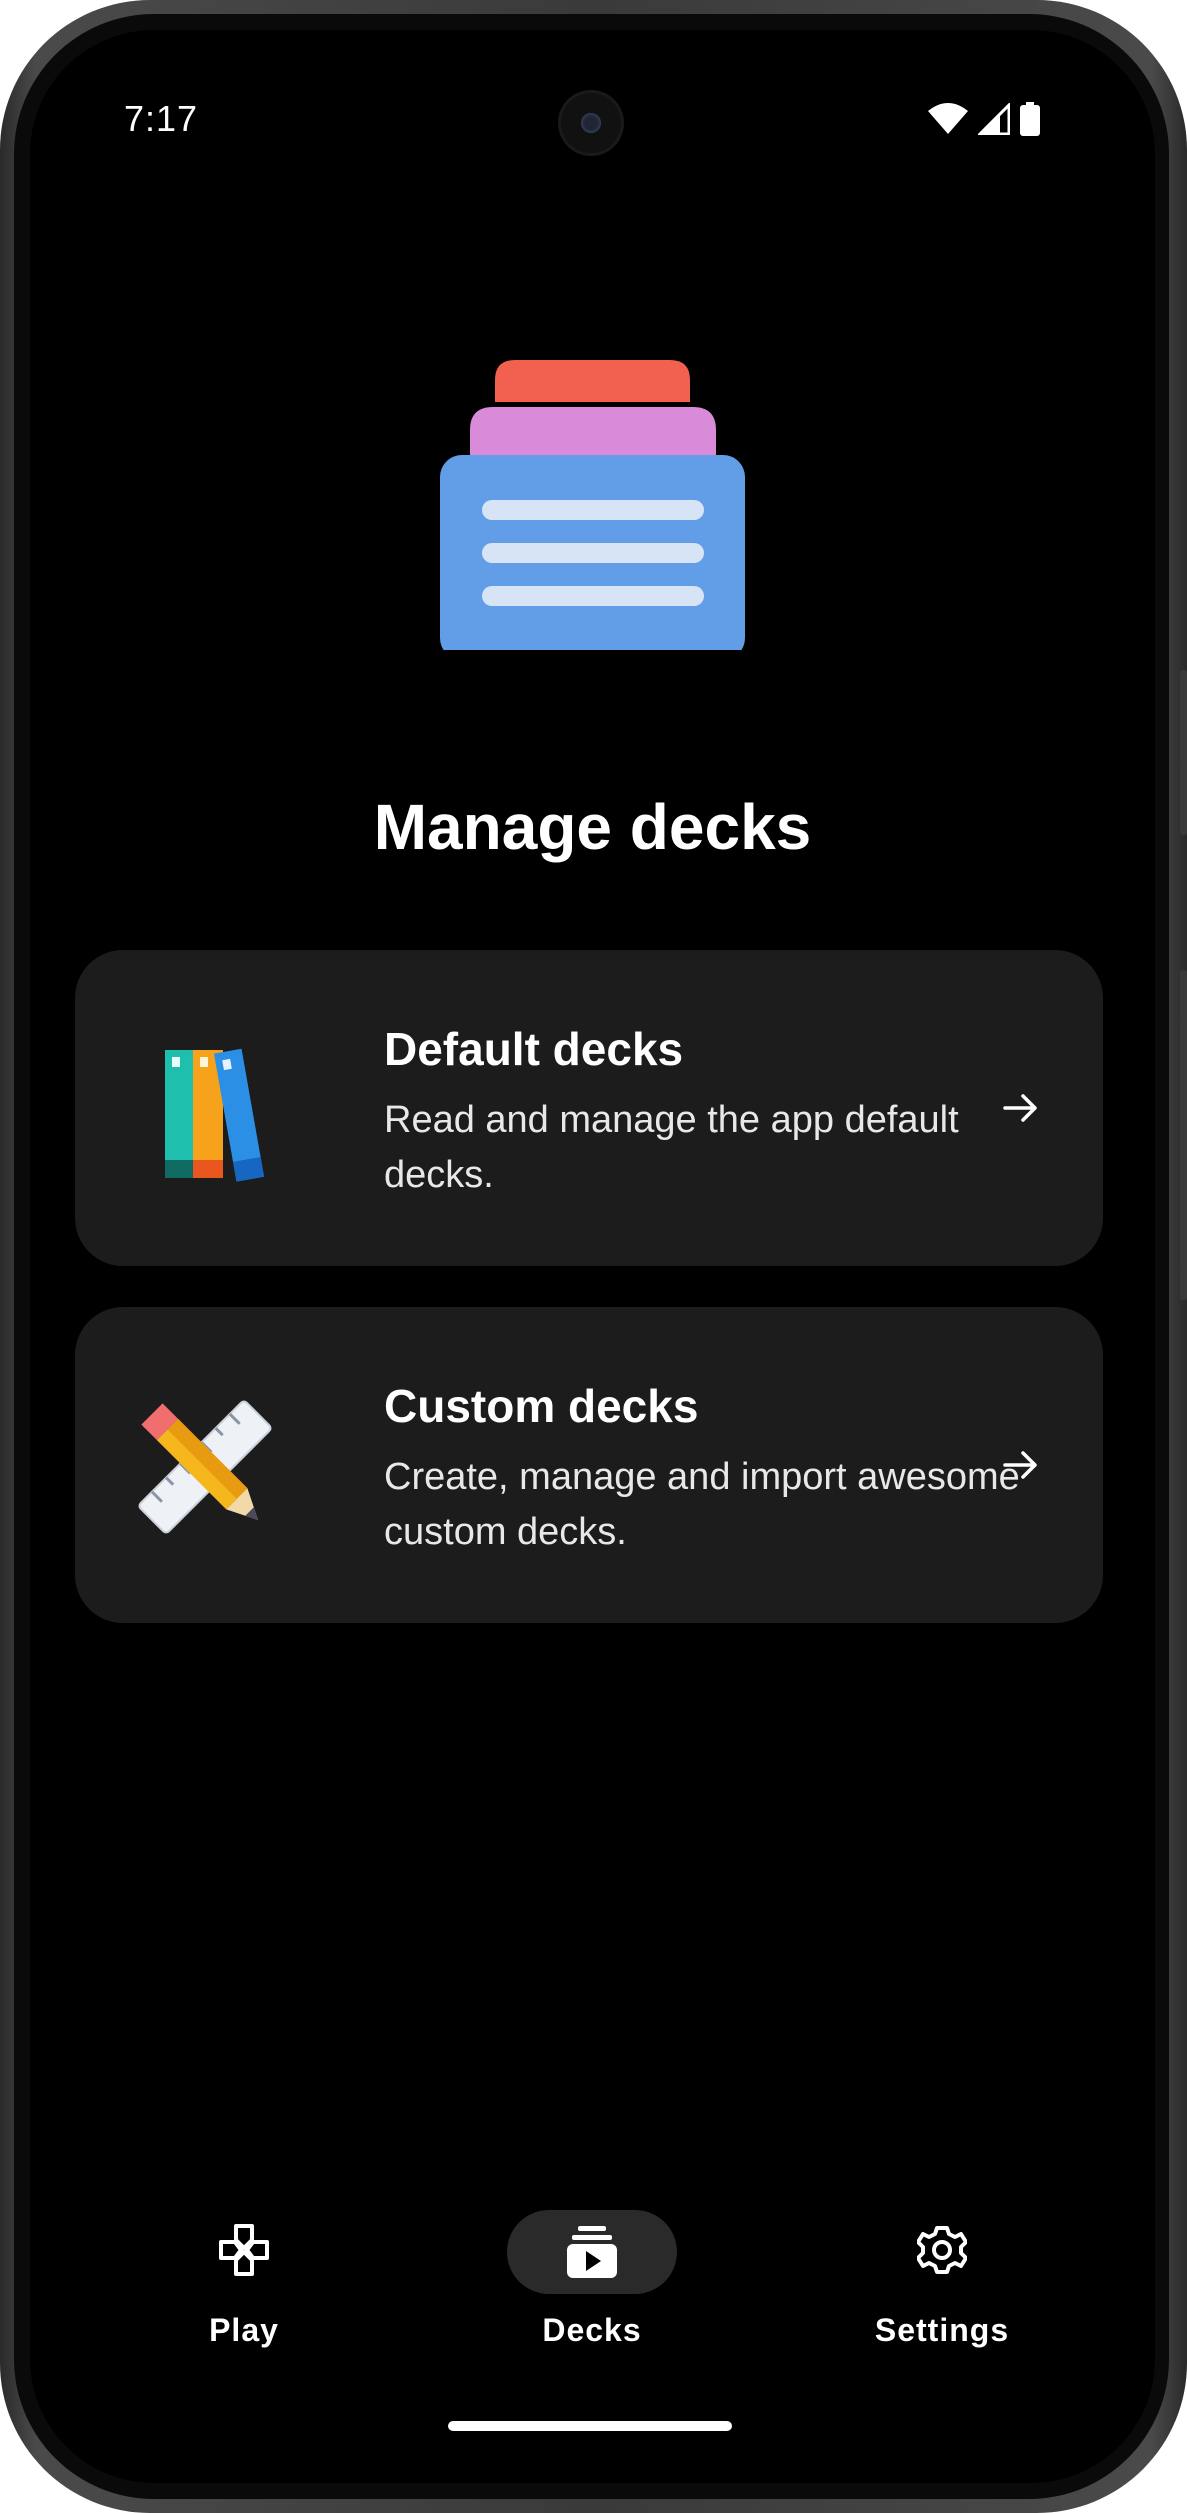 The image size is (1187, 2513). Describe the element at coordinates (592, 505) in the screenshot. I see `decks-hero-icon` at that location.